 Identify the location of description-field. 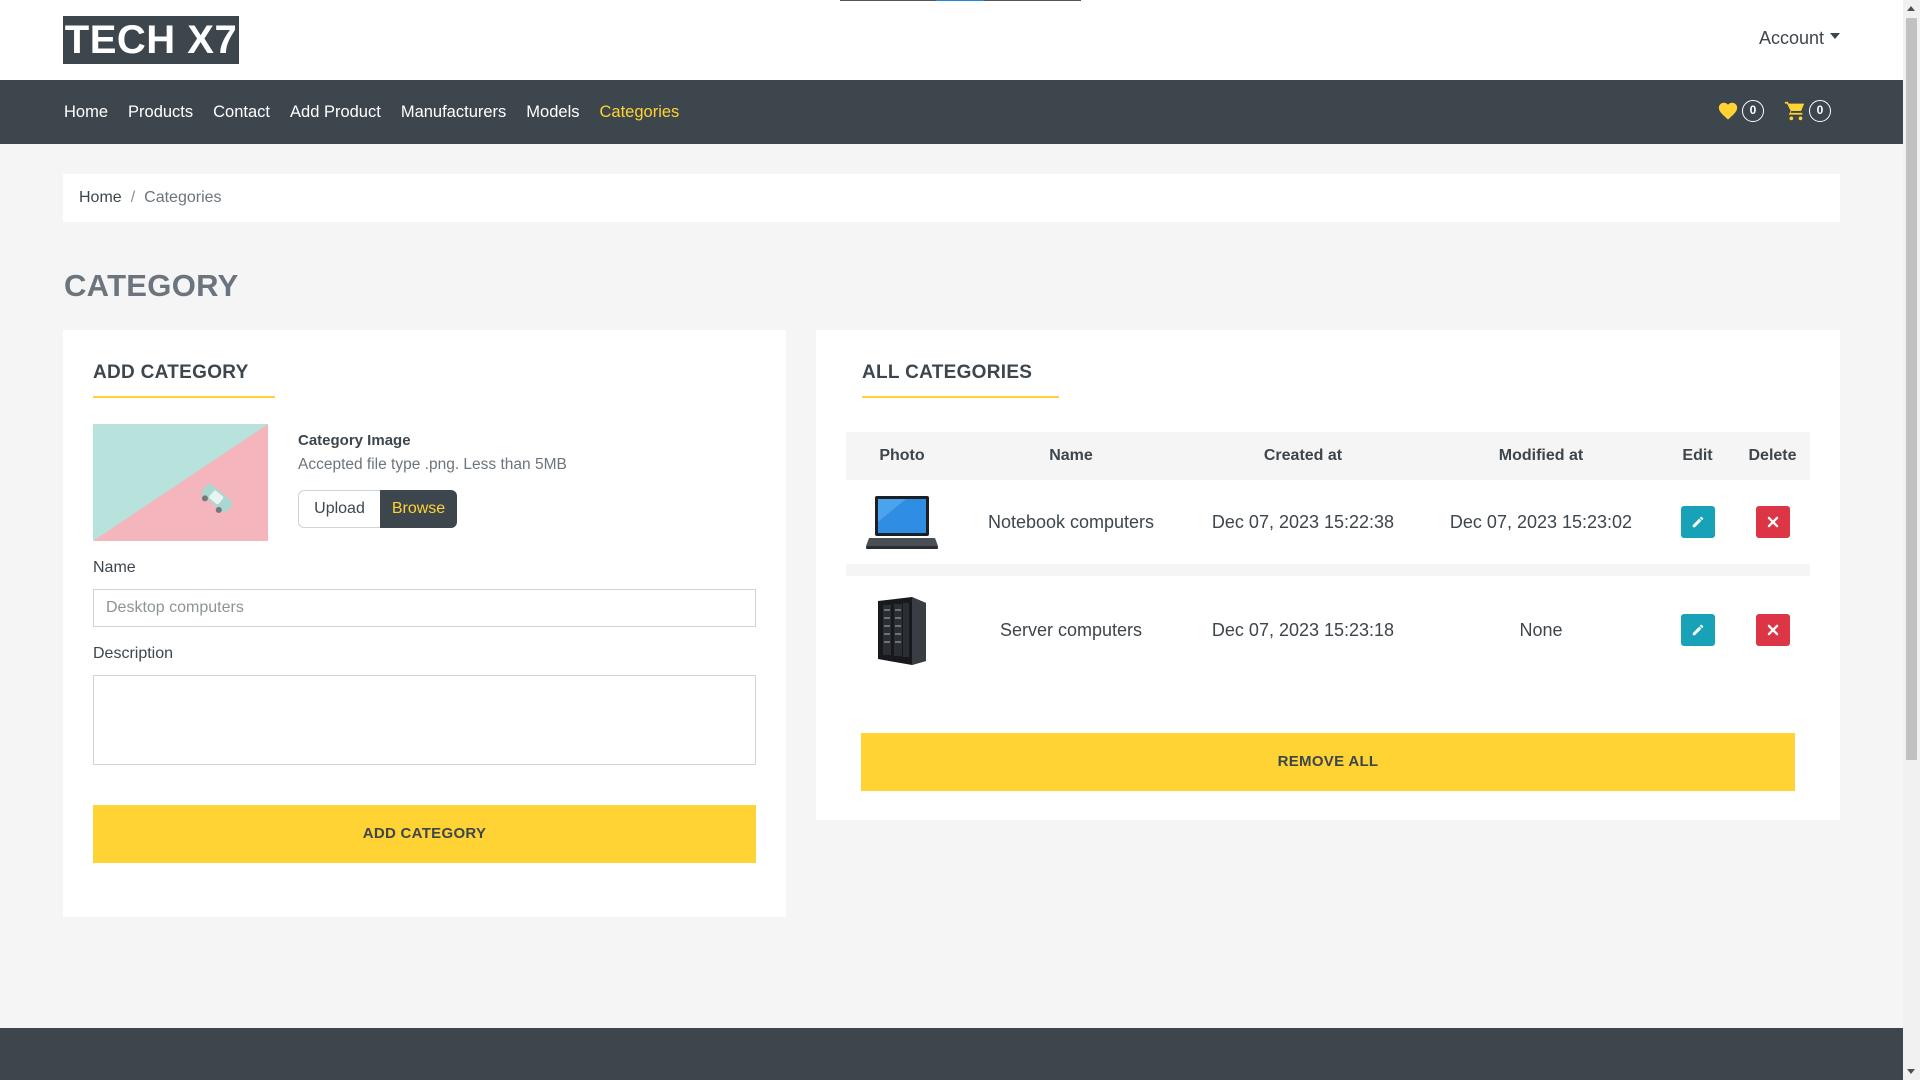
(424, 720).